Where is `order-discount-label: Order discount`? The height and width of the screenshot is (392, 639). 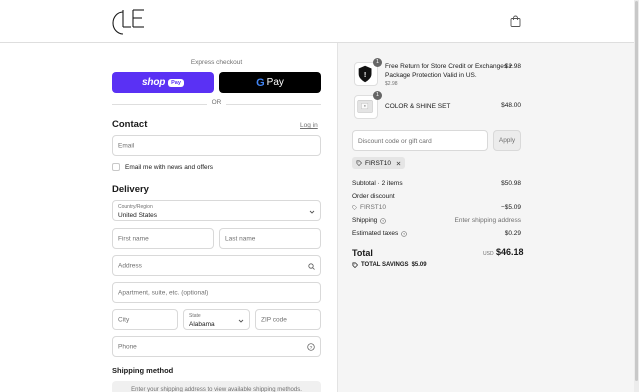
order-discount-label: Order discount is located at coordinates (373, 196).